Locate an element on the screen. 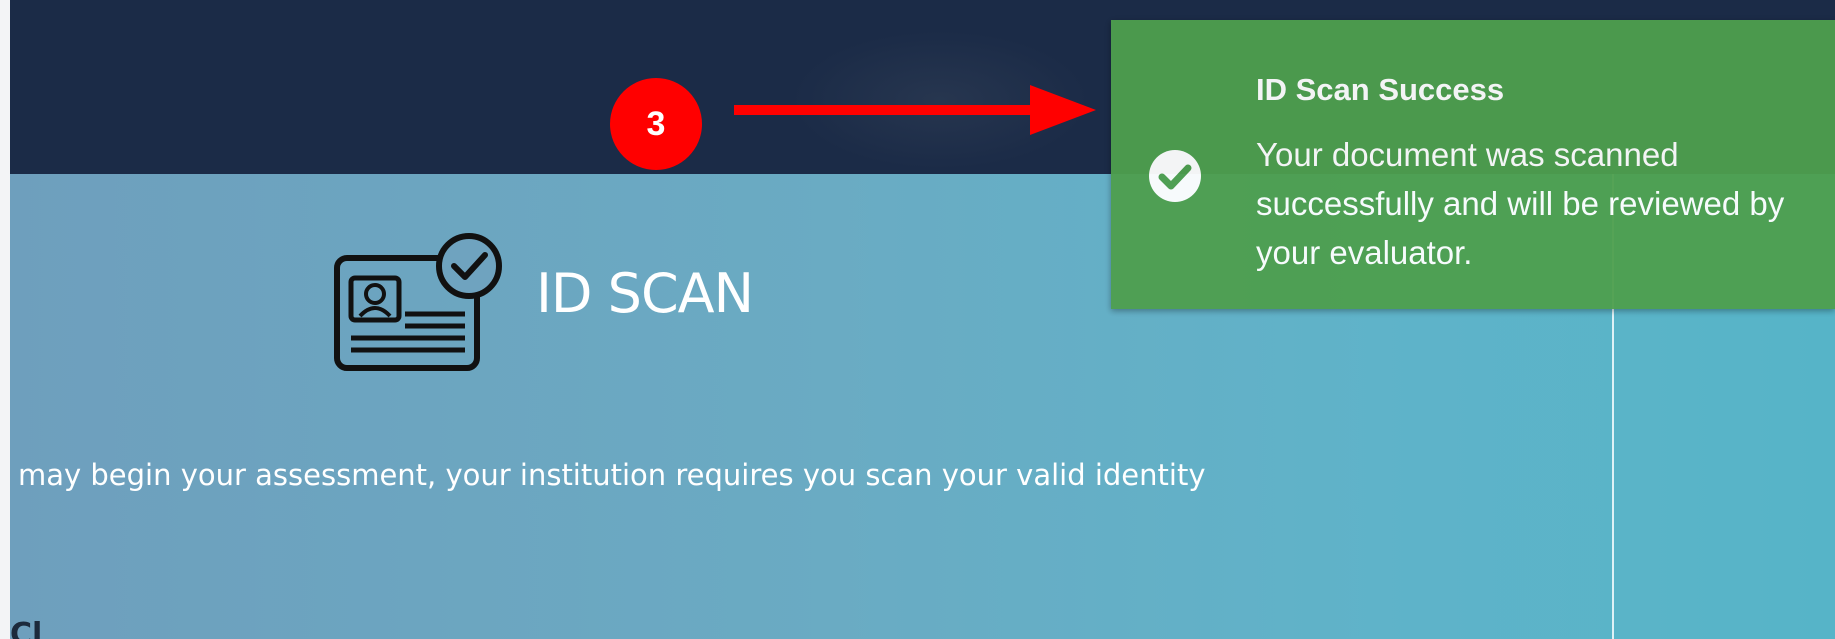  cut-off-text: Cl is located at coordinates (26, 628).